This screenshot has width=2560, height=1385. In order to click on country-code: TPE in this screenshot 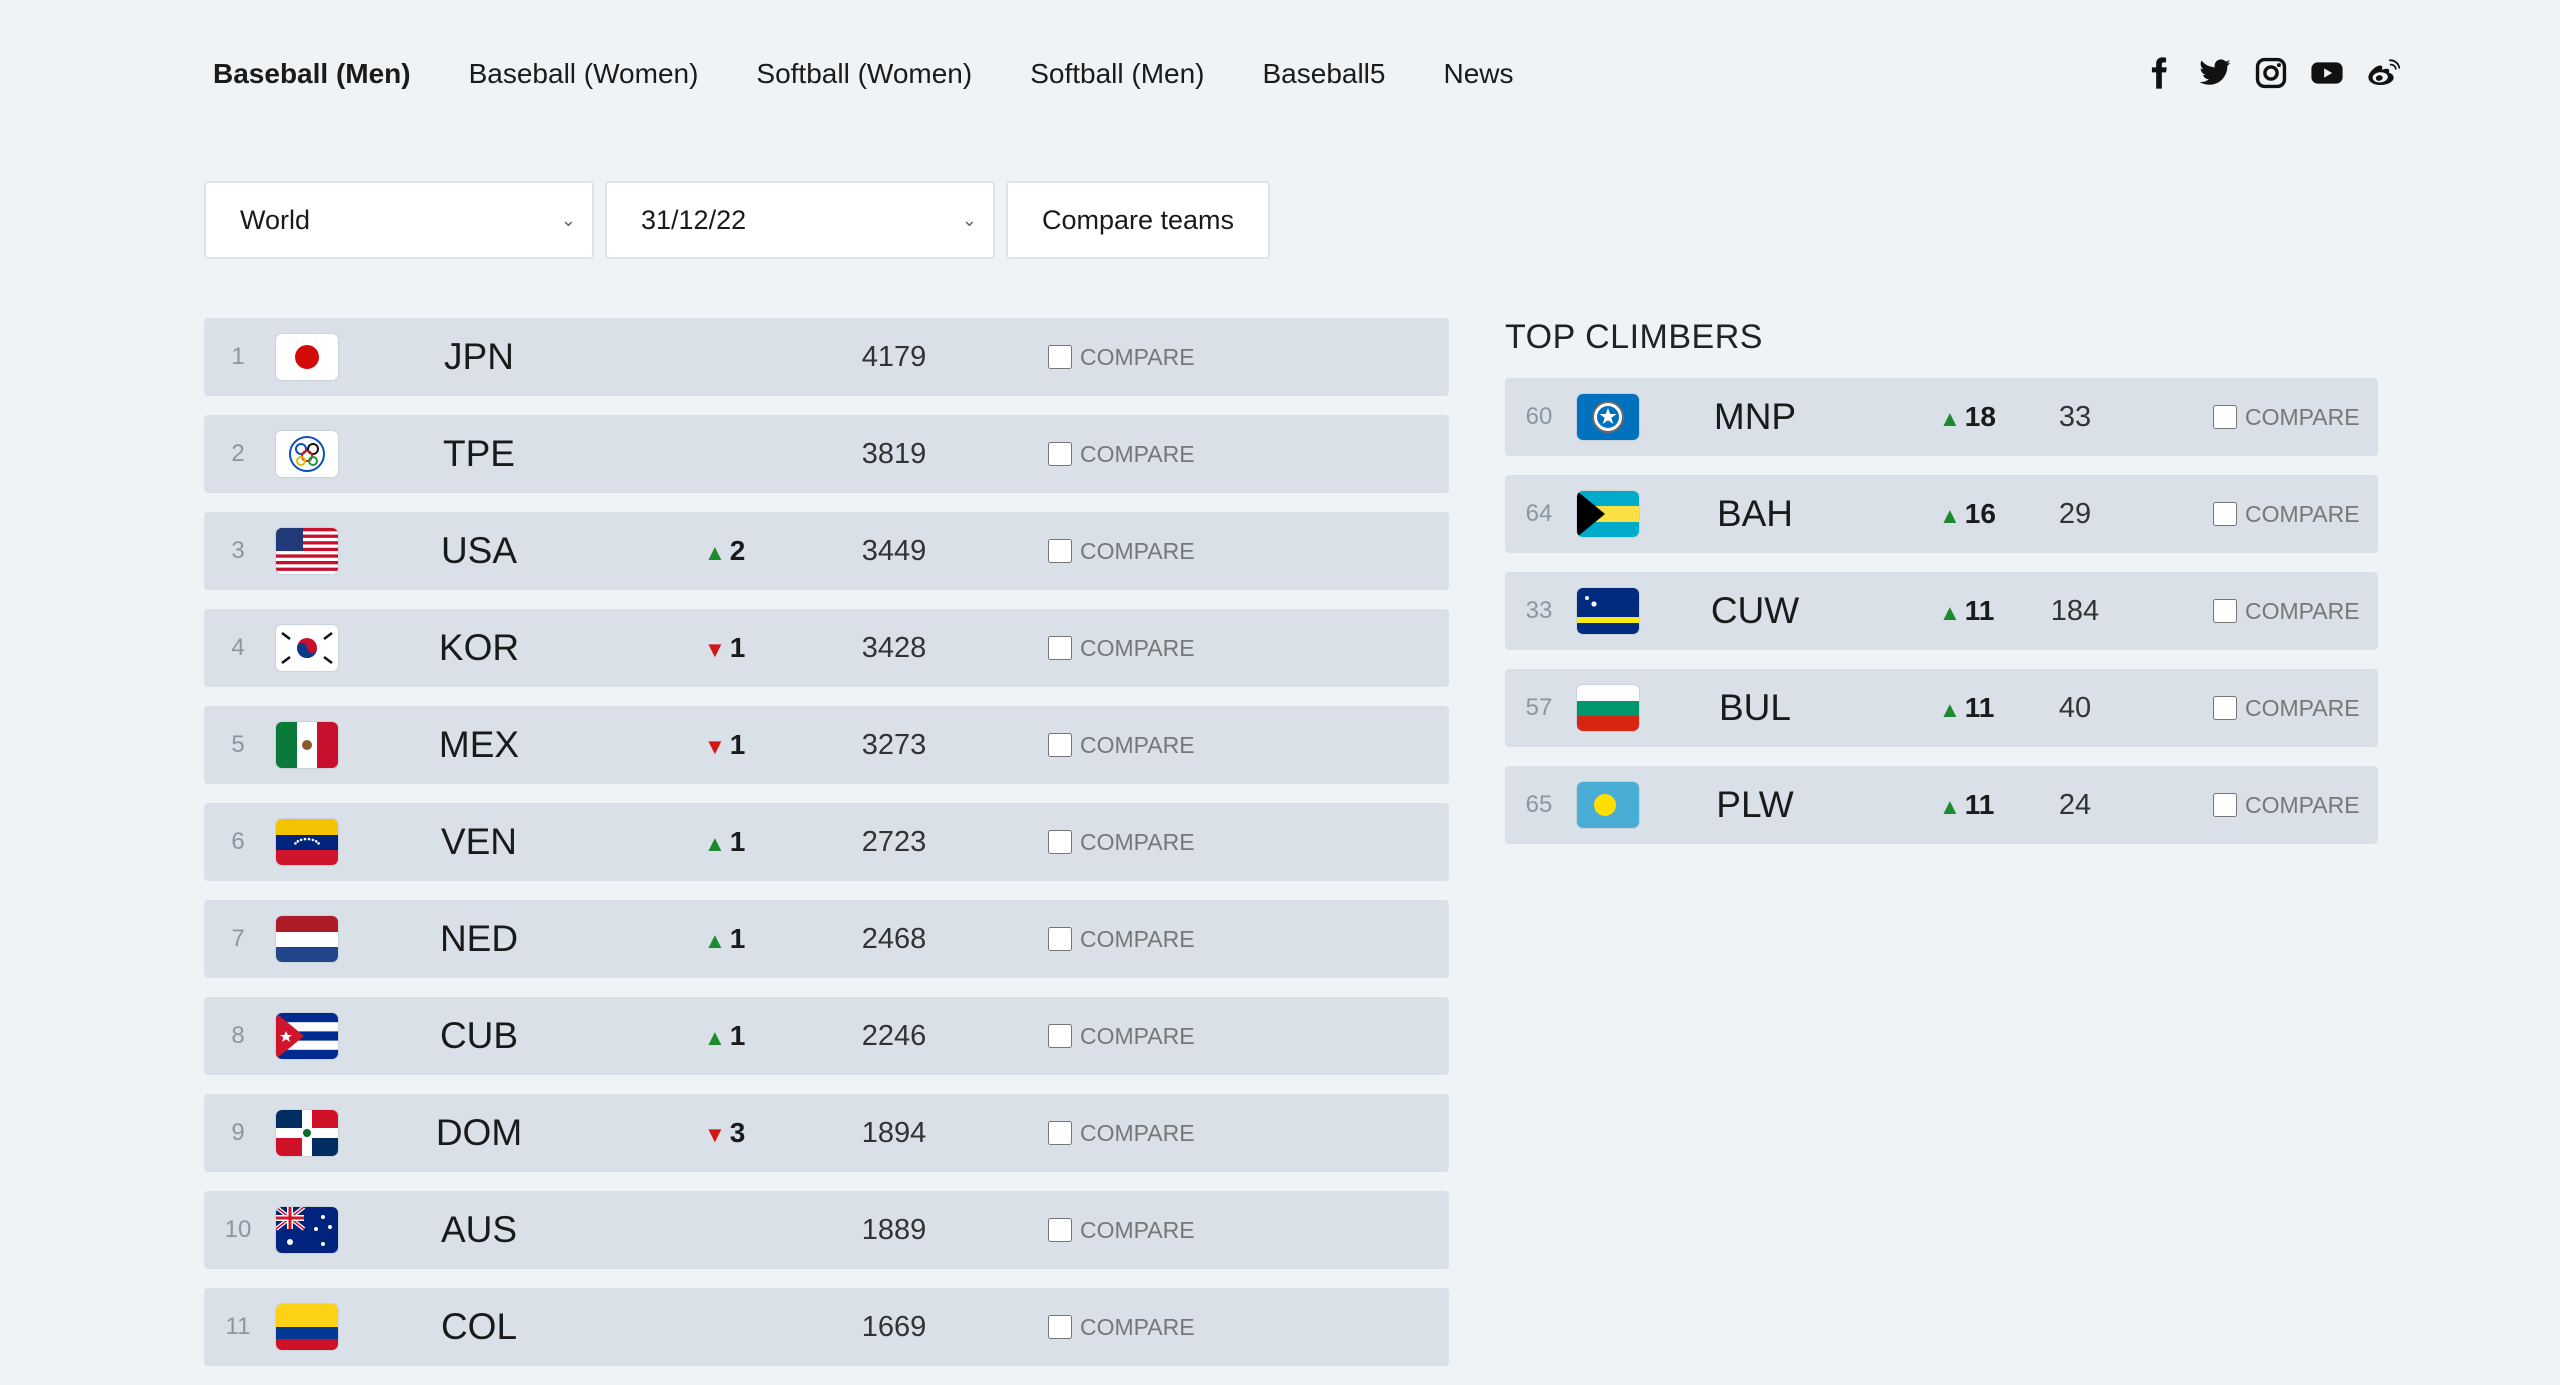, I will do `click(479, 453)`.